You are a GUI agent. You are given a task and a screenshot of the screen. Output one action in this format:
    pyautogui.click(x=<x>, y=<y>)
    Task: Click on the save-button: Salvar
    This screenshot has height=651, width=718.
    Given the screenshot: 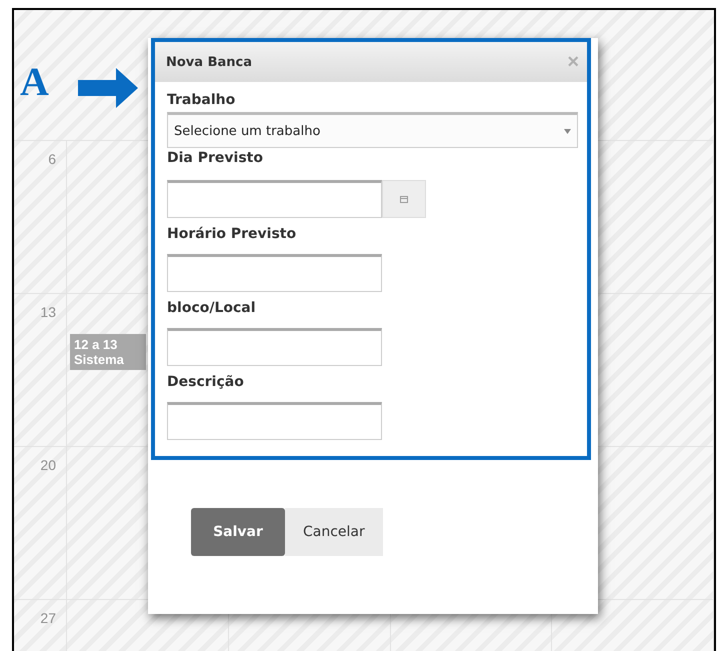 What is the action you would take?
    pyautogui.click(x=238, y=532)
    